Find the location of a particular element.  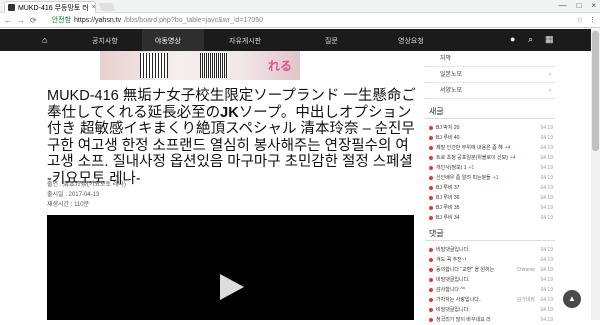

maximize-icon: □ is located at coordinates (578, 5).